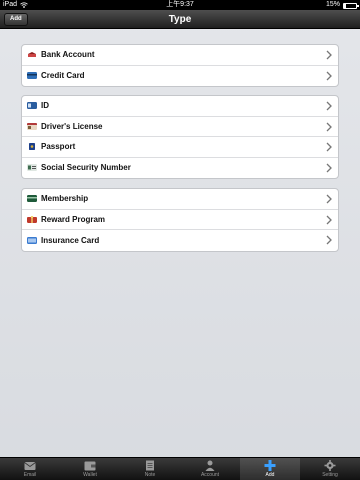 The height and width of the screenshot is (480, 360). I want to click on row-drivers-license: Driver's License, so click(180, 127).